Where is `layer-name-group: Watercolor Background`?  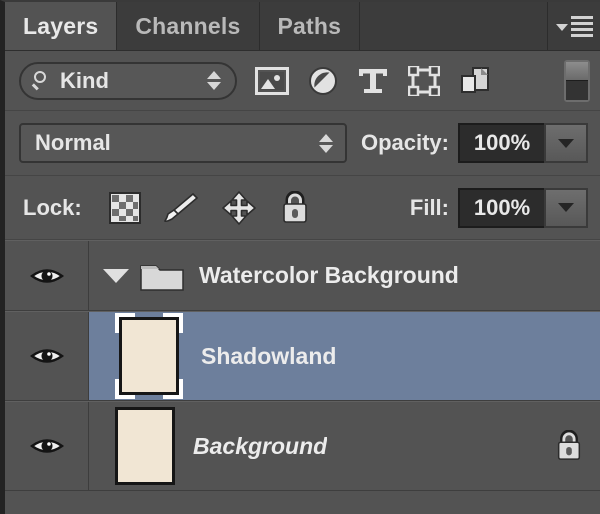 layer-name-group: Watercolor Background is located at coordinates (329, 275).